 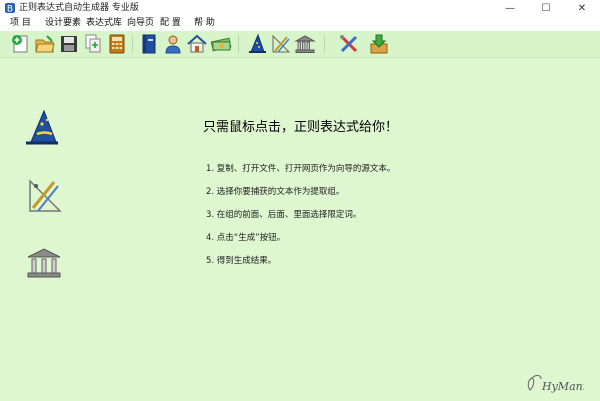 I want to click on copy-document-icon, so click(x=93, y=44).